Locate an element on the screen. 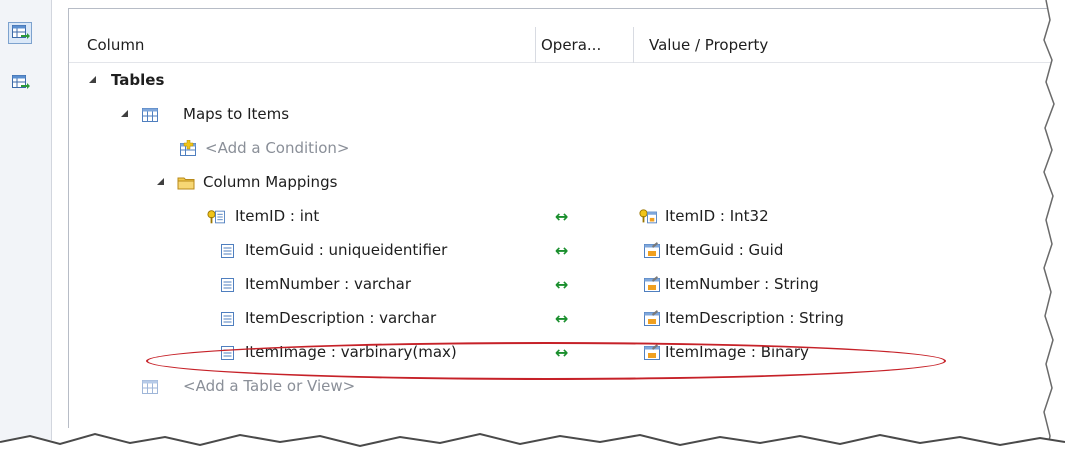  map-entity-to-functions-button is located at coordinates (20, 83).